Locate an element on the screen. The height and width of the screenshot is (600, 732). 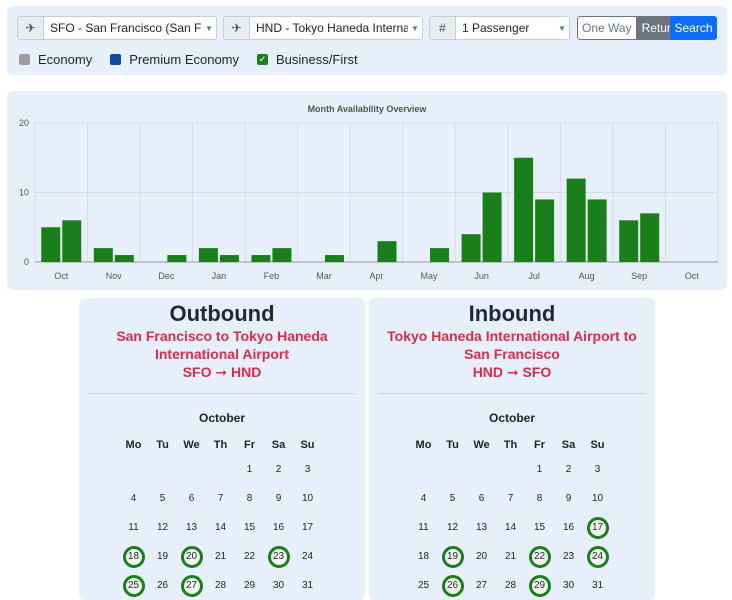
weekday-label: Th is located at coordinates (220, 445).